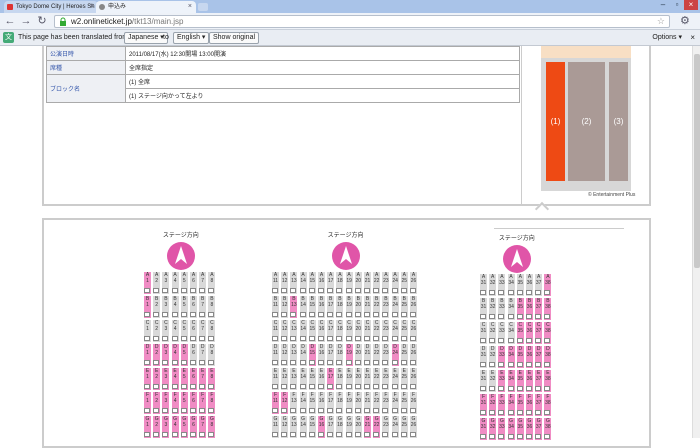 The height and width of the screenshot is (448, 700). What do you see at coordinates (157, 355) in the screenshot?
I see `seat: D2` at bounding box center [157, 355].